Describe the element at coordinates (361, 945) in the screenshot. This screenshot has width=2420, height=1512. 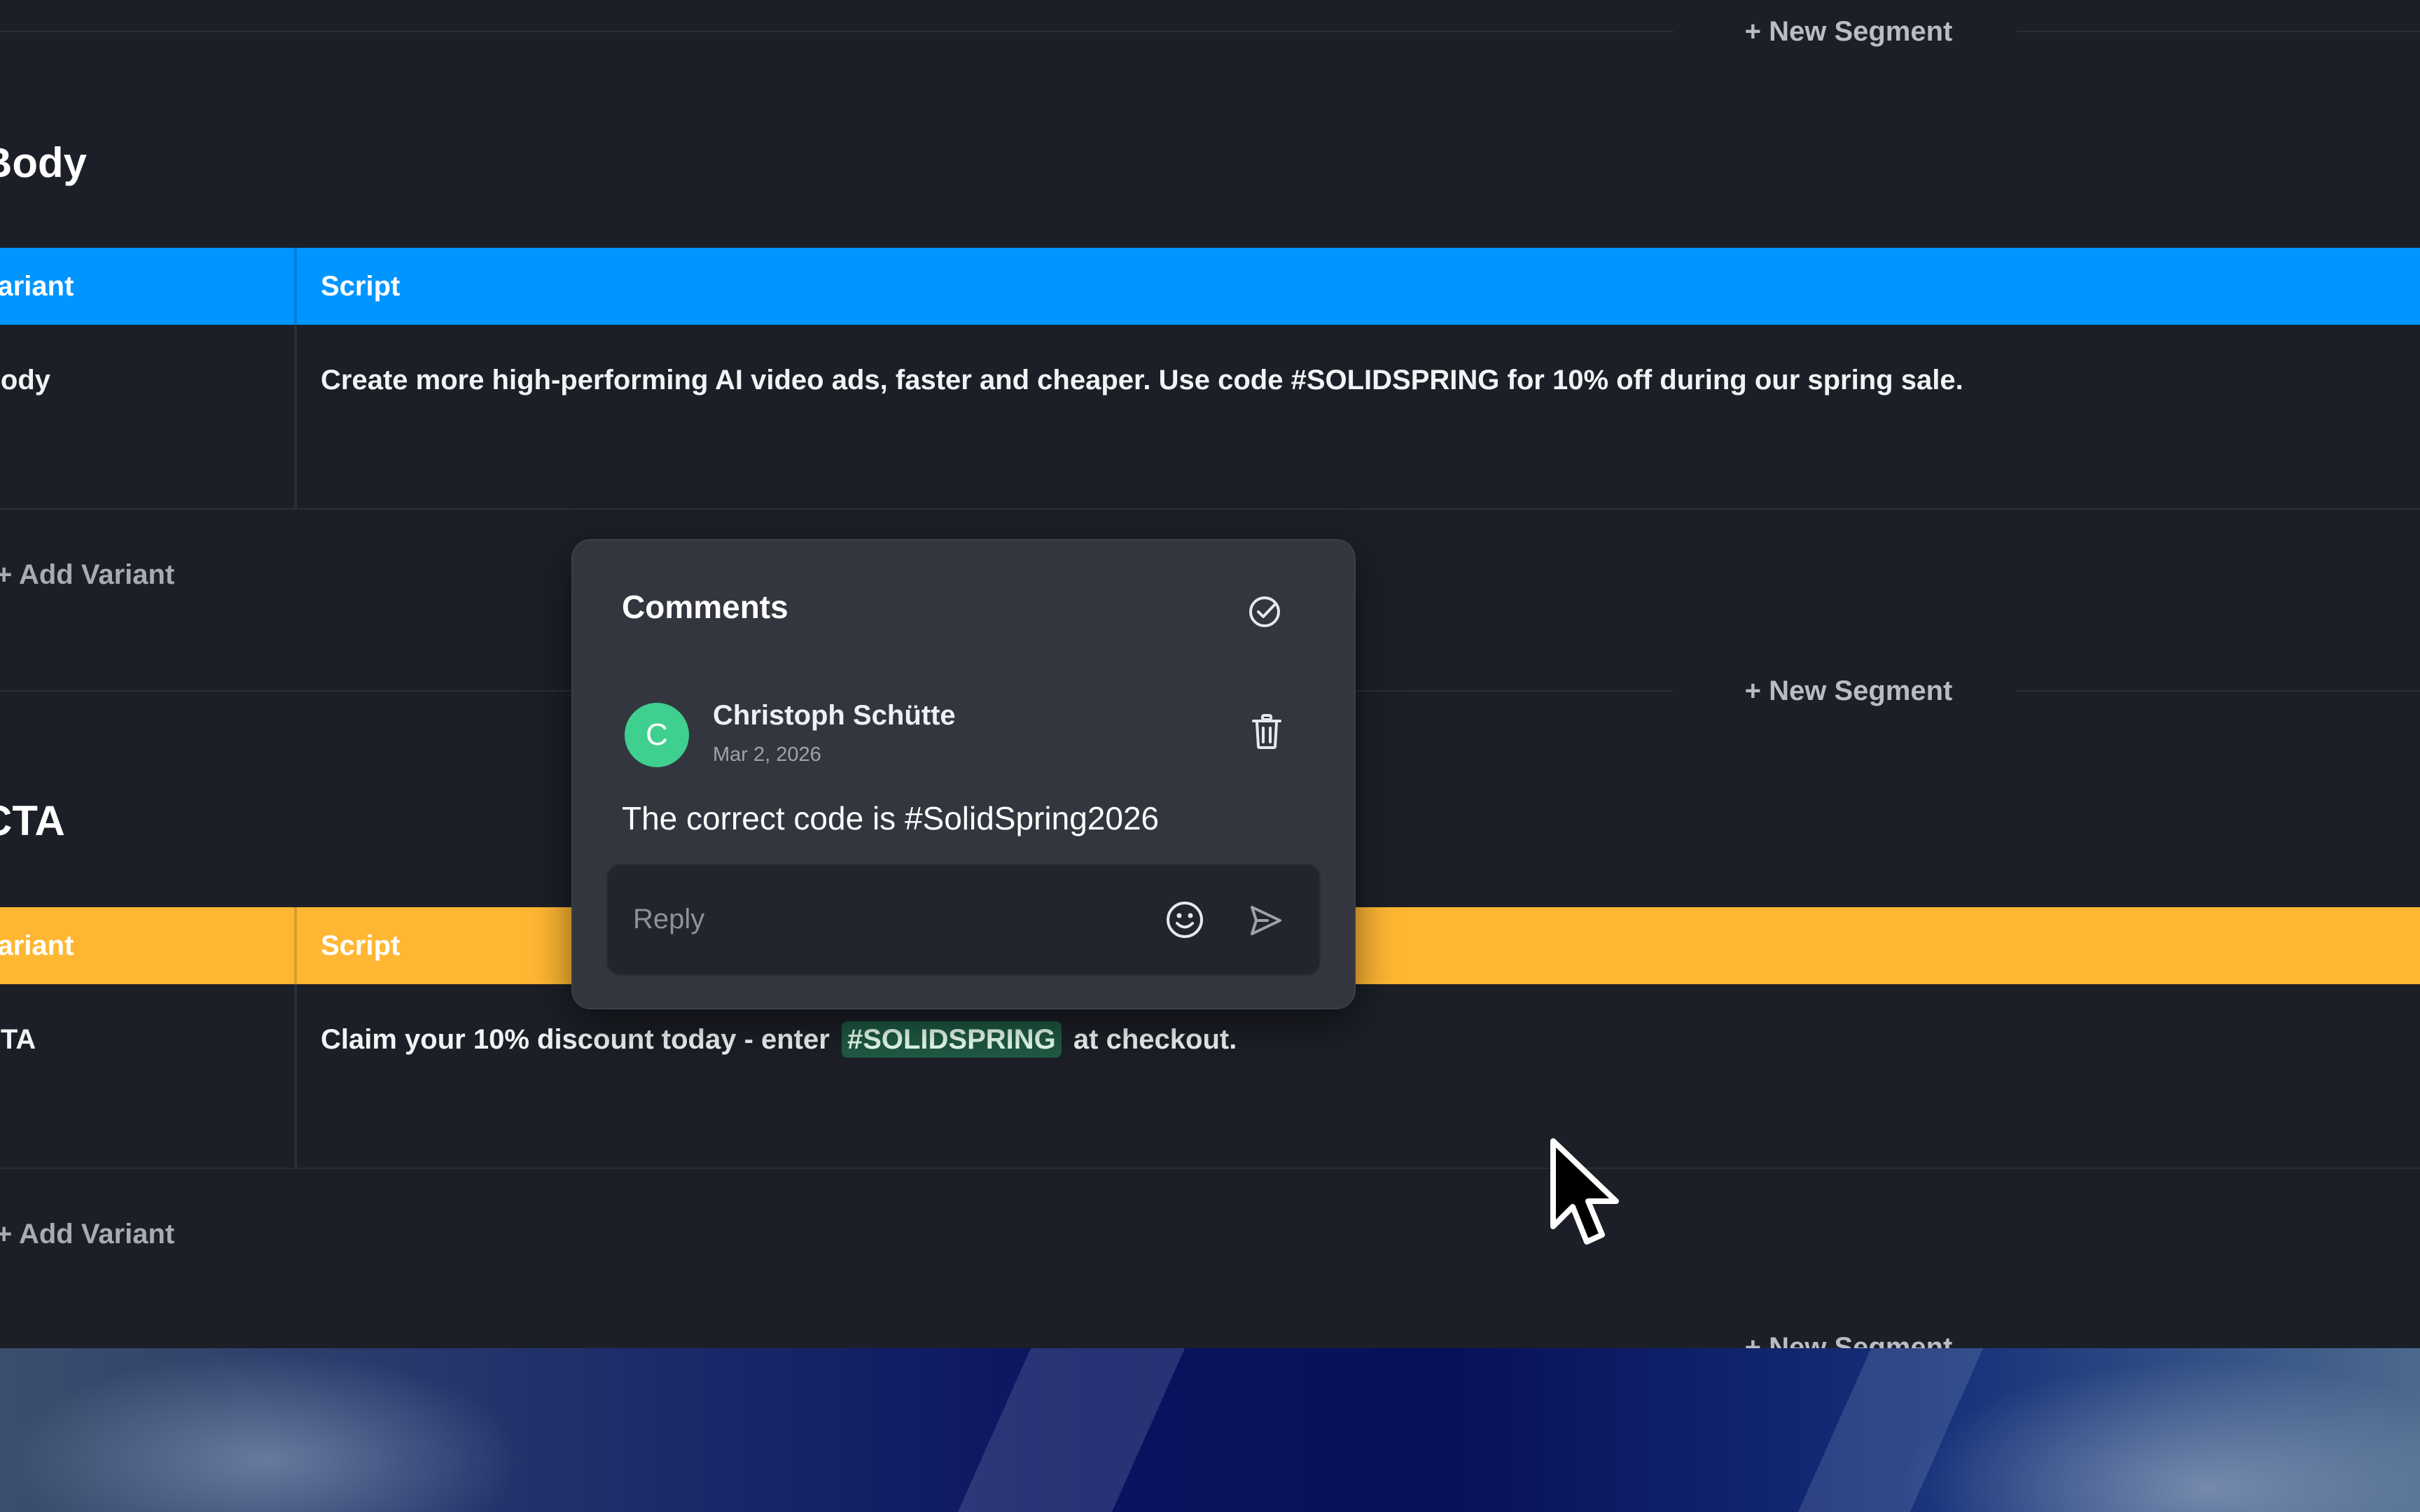
I see `cta-header-script: Script` at that location.